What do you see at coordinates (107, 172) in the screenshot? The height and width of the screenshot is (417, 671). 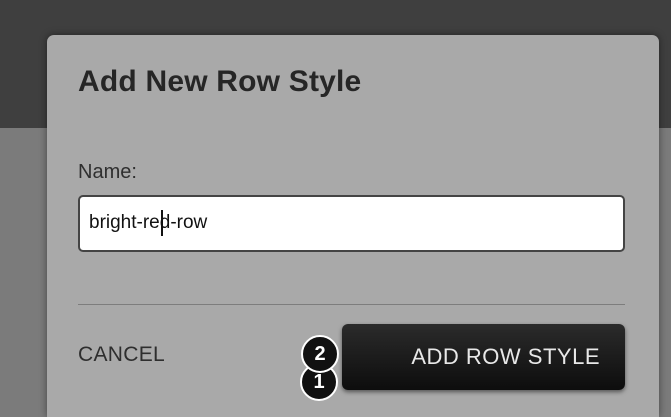 I see `name-label: Name:` at bounding box center [107, 172].